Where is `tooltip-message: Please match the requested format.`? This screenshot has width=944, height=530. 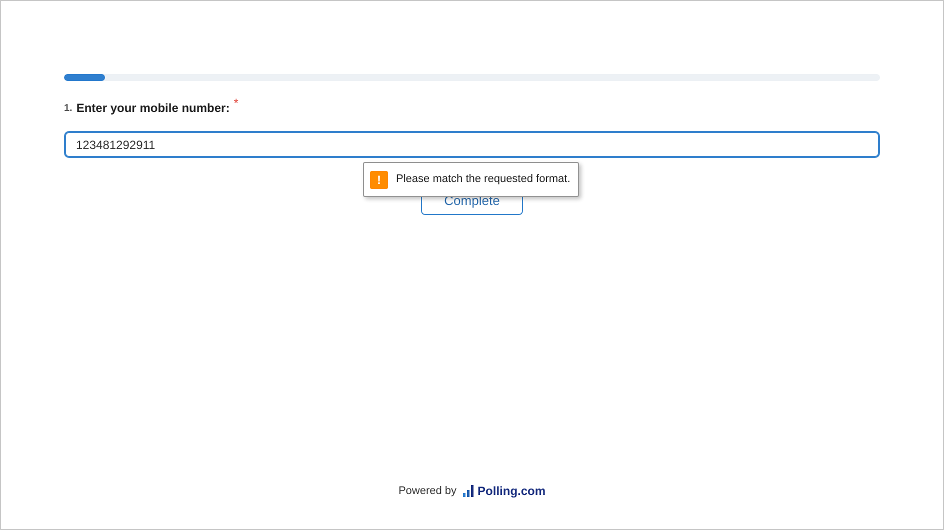 tooltip-message: Please match the requested format. is located at coordinates (483, 180).